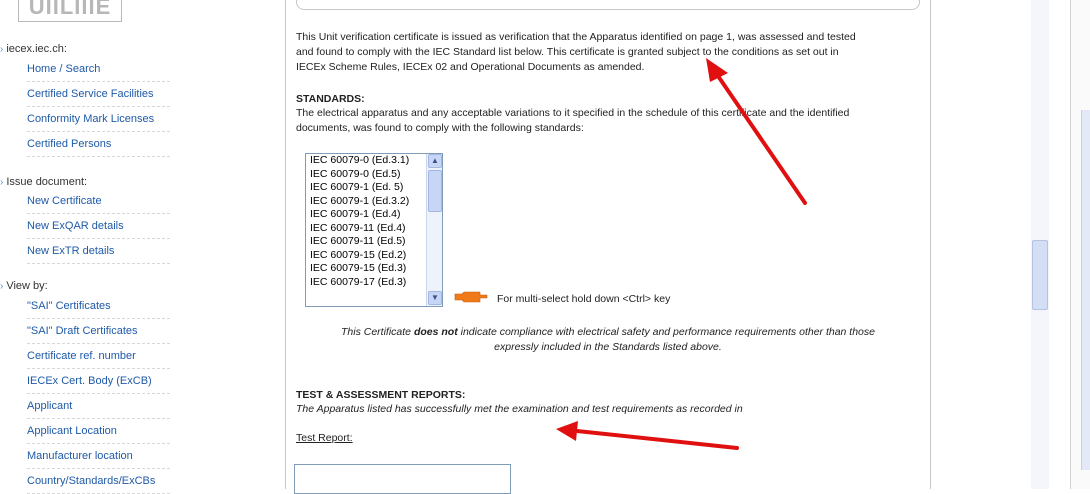 The image size is (1090, 494). I want to click on sidebar-item-certified-service-facilities: Certified Service Facilities, so click(98, 94).